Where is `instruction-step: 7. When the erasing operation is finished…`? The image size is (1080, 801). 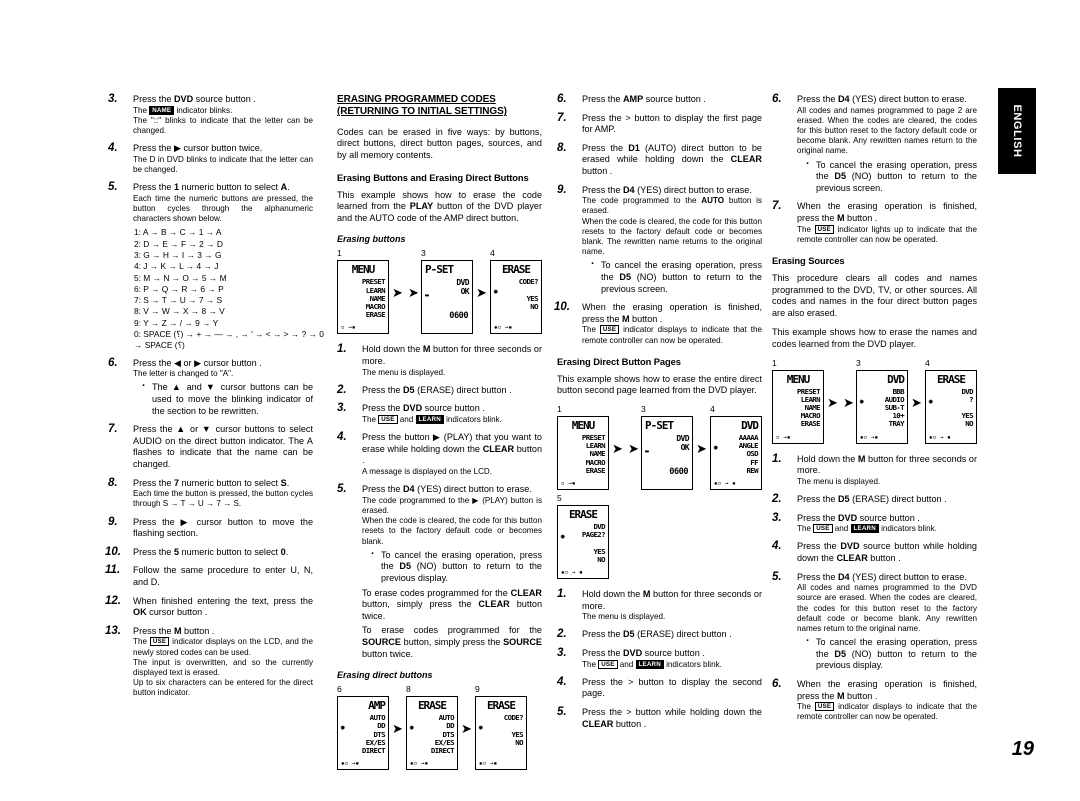
instruction-step: 7. When the erasing operation is finished… is located at coordinates (874, 222).